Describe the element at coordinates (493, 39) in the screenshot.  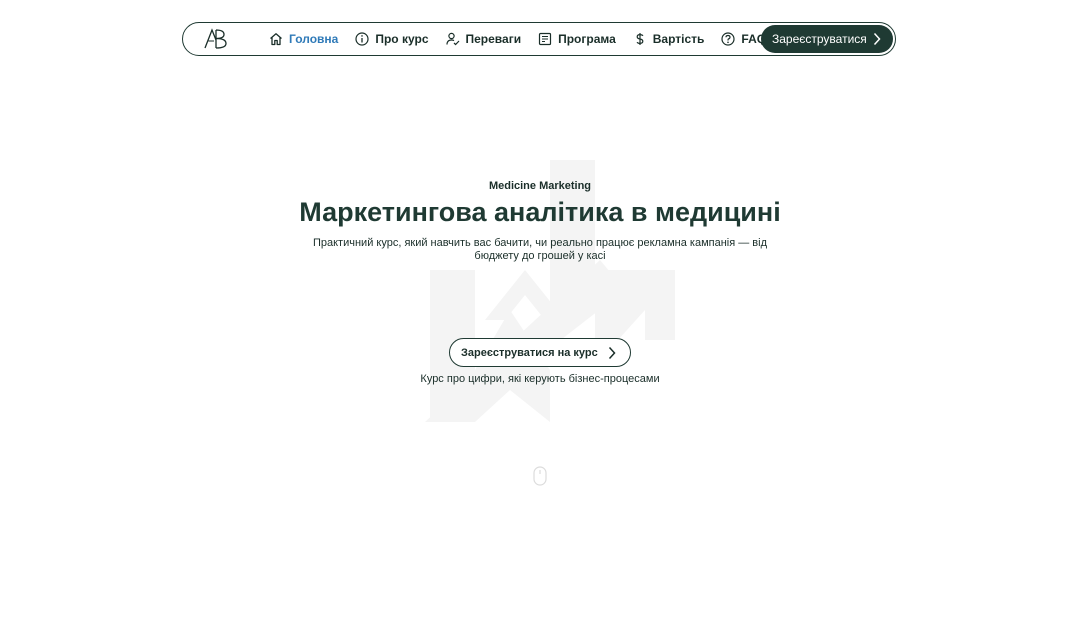
I see `nav-item-label: Переваги` at that location.